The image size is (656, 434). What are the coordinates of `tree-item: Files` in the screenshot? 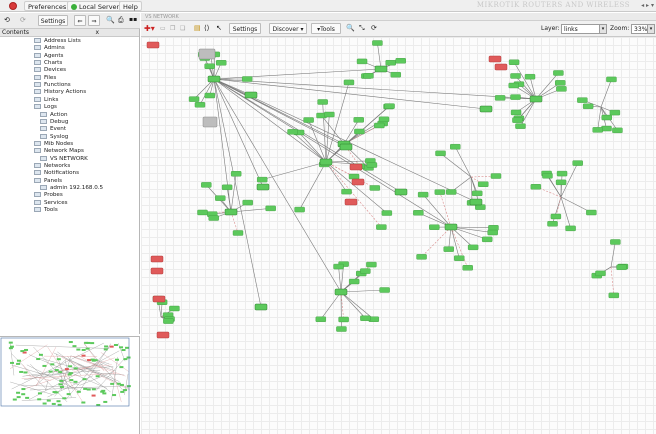 It's located at (45, 78).